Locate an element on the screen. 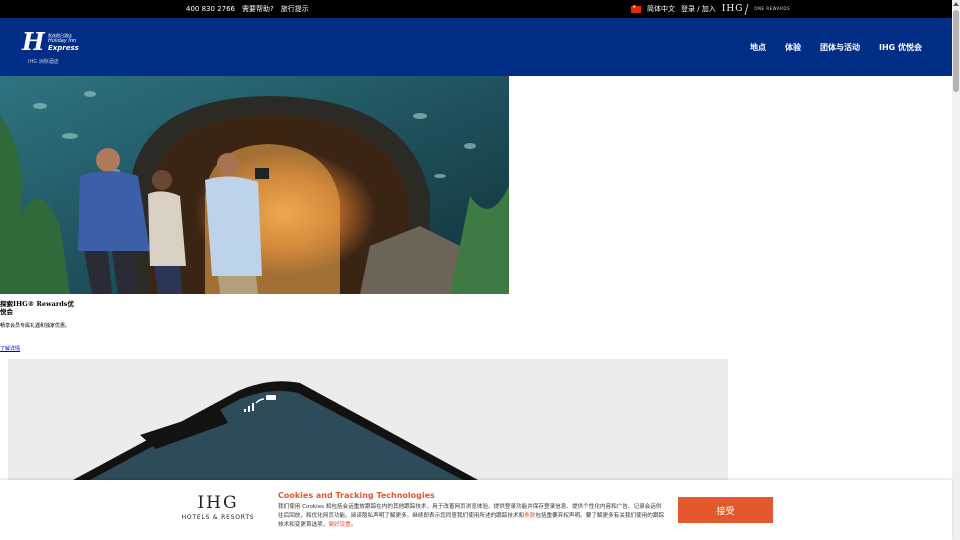 The width and height of the screenshot is (960, 540). utility-bar-left: 400 830 2766 需要帮助? 旅行提示 is located at coordinates (247, 9).